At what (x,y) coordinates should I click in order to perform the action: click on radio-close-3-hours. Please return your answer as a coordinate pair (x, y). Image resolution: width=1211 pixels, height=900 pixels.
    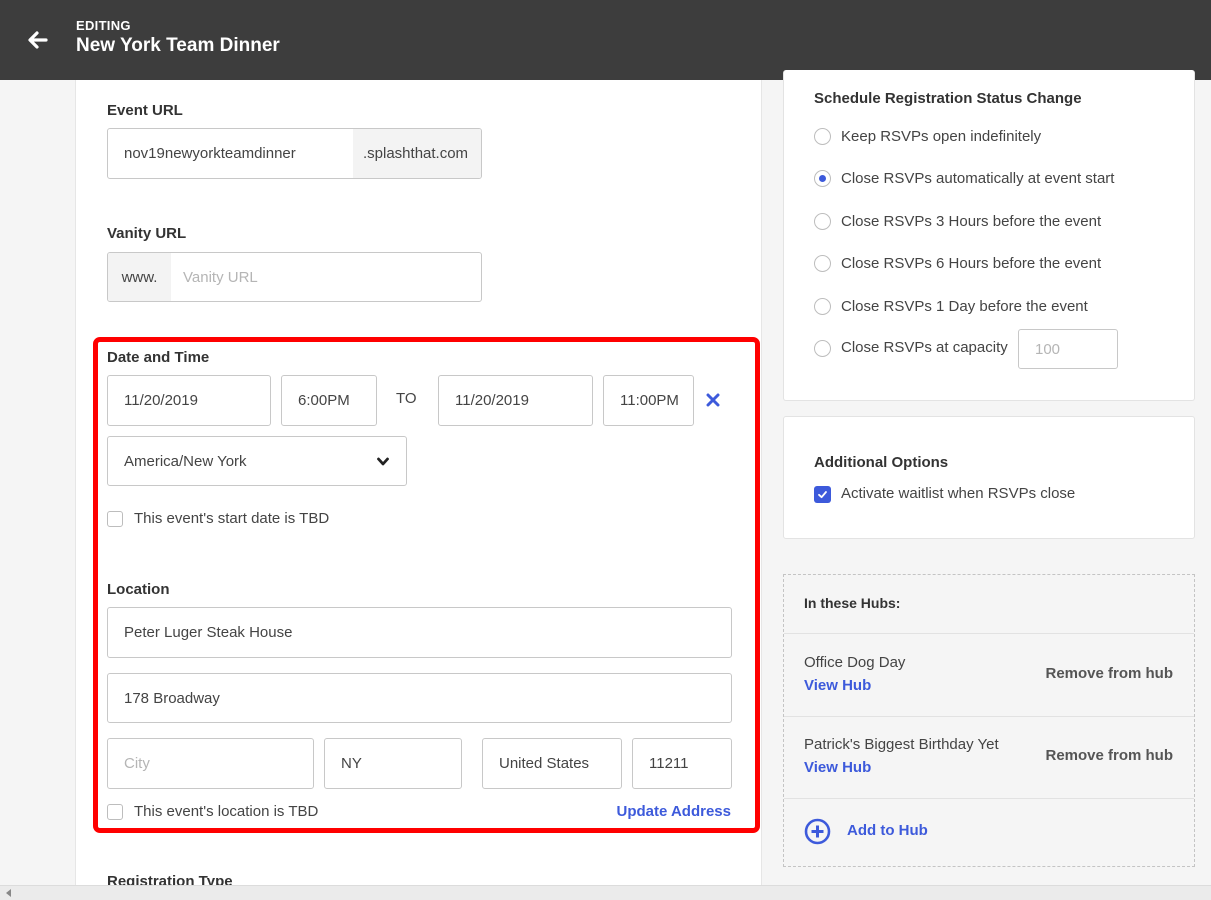
    Looking at the image, I should click on (822, 221).